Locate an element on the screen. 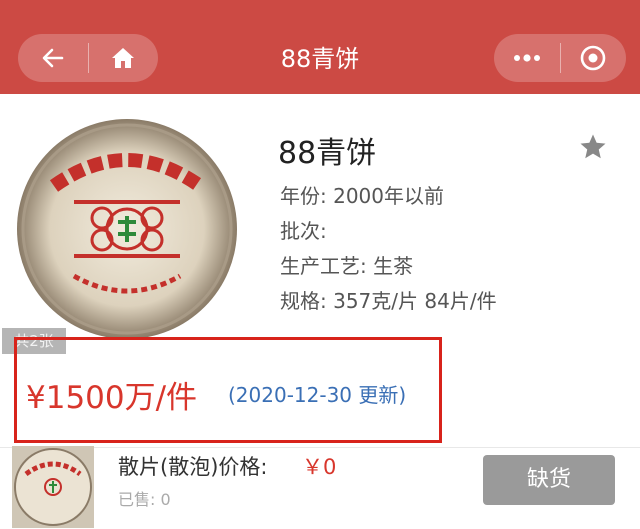 This screenshot has width=640, height=529. attr-value: 生茶 is located at coordinates (393, 266).